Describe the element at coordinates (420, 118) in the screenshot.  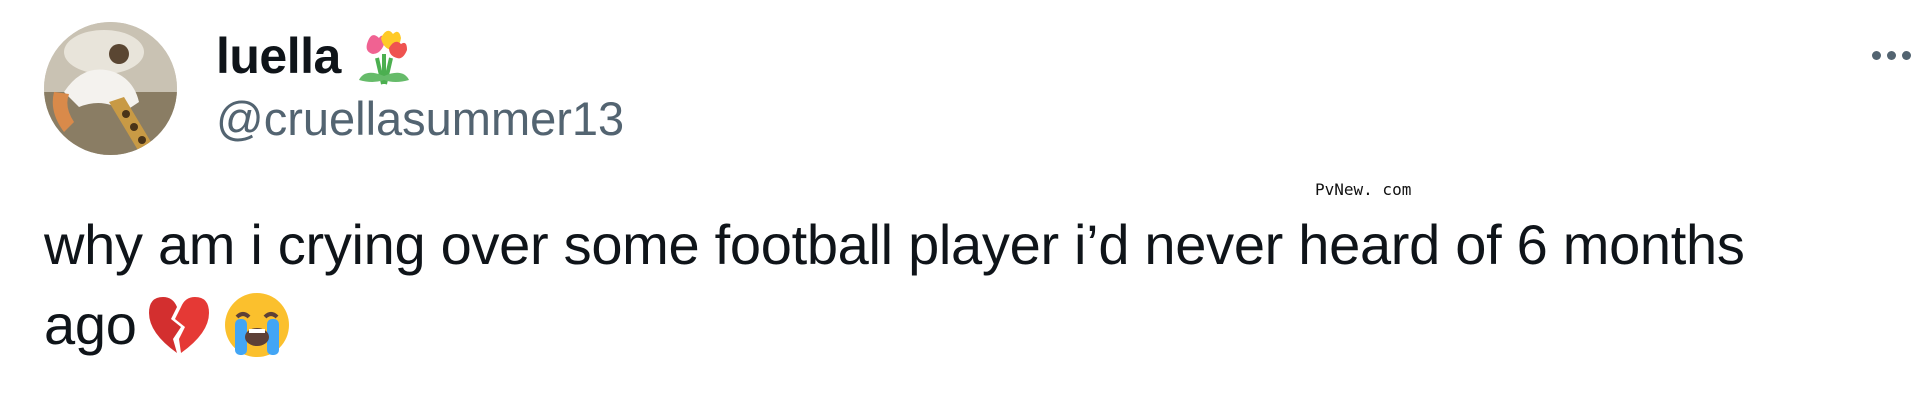
I see `user-handle: @cruellasummer13` at that location.